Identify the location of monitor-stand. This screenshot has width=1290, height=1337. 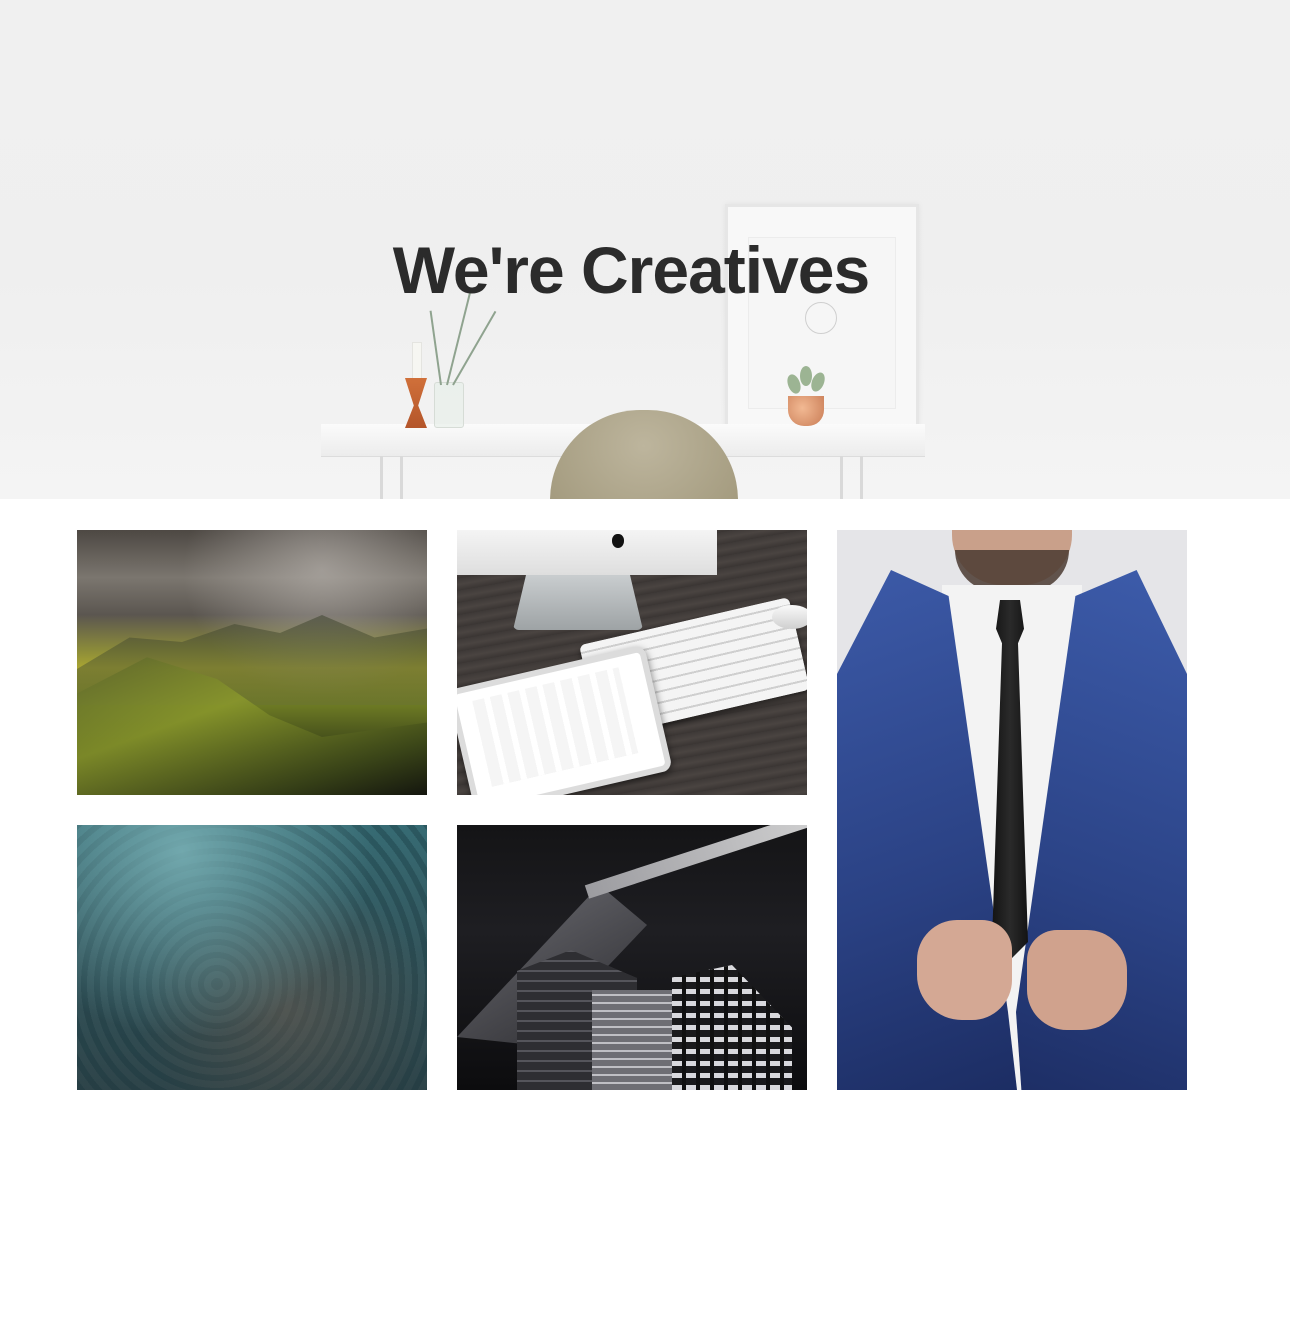
(578, 602).